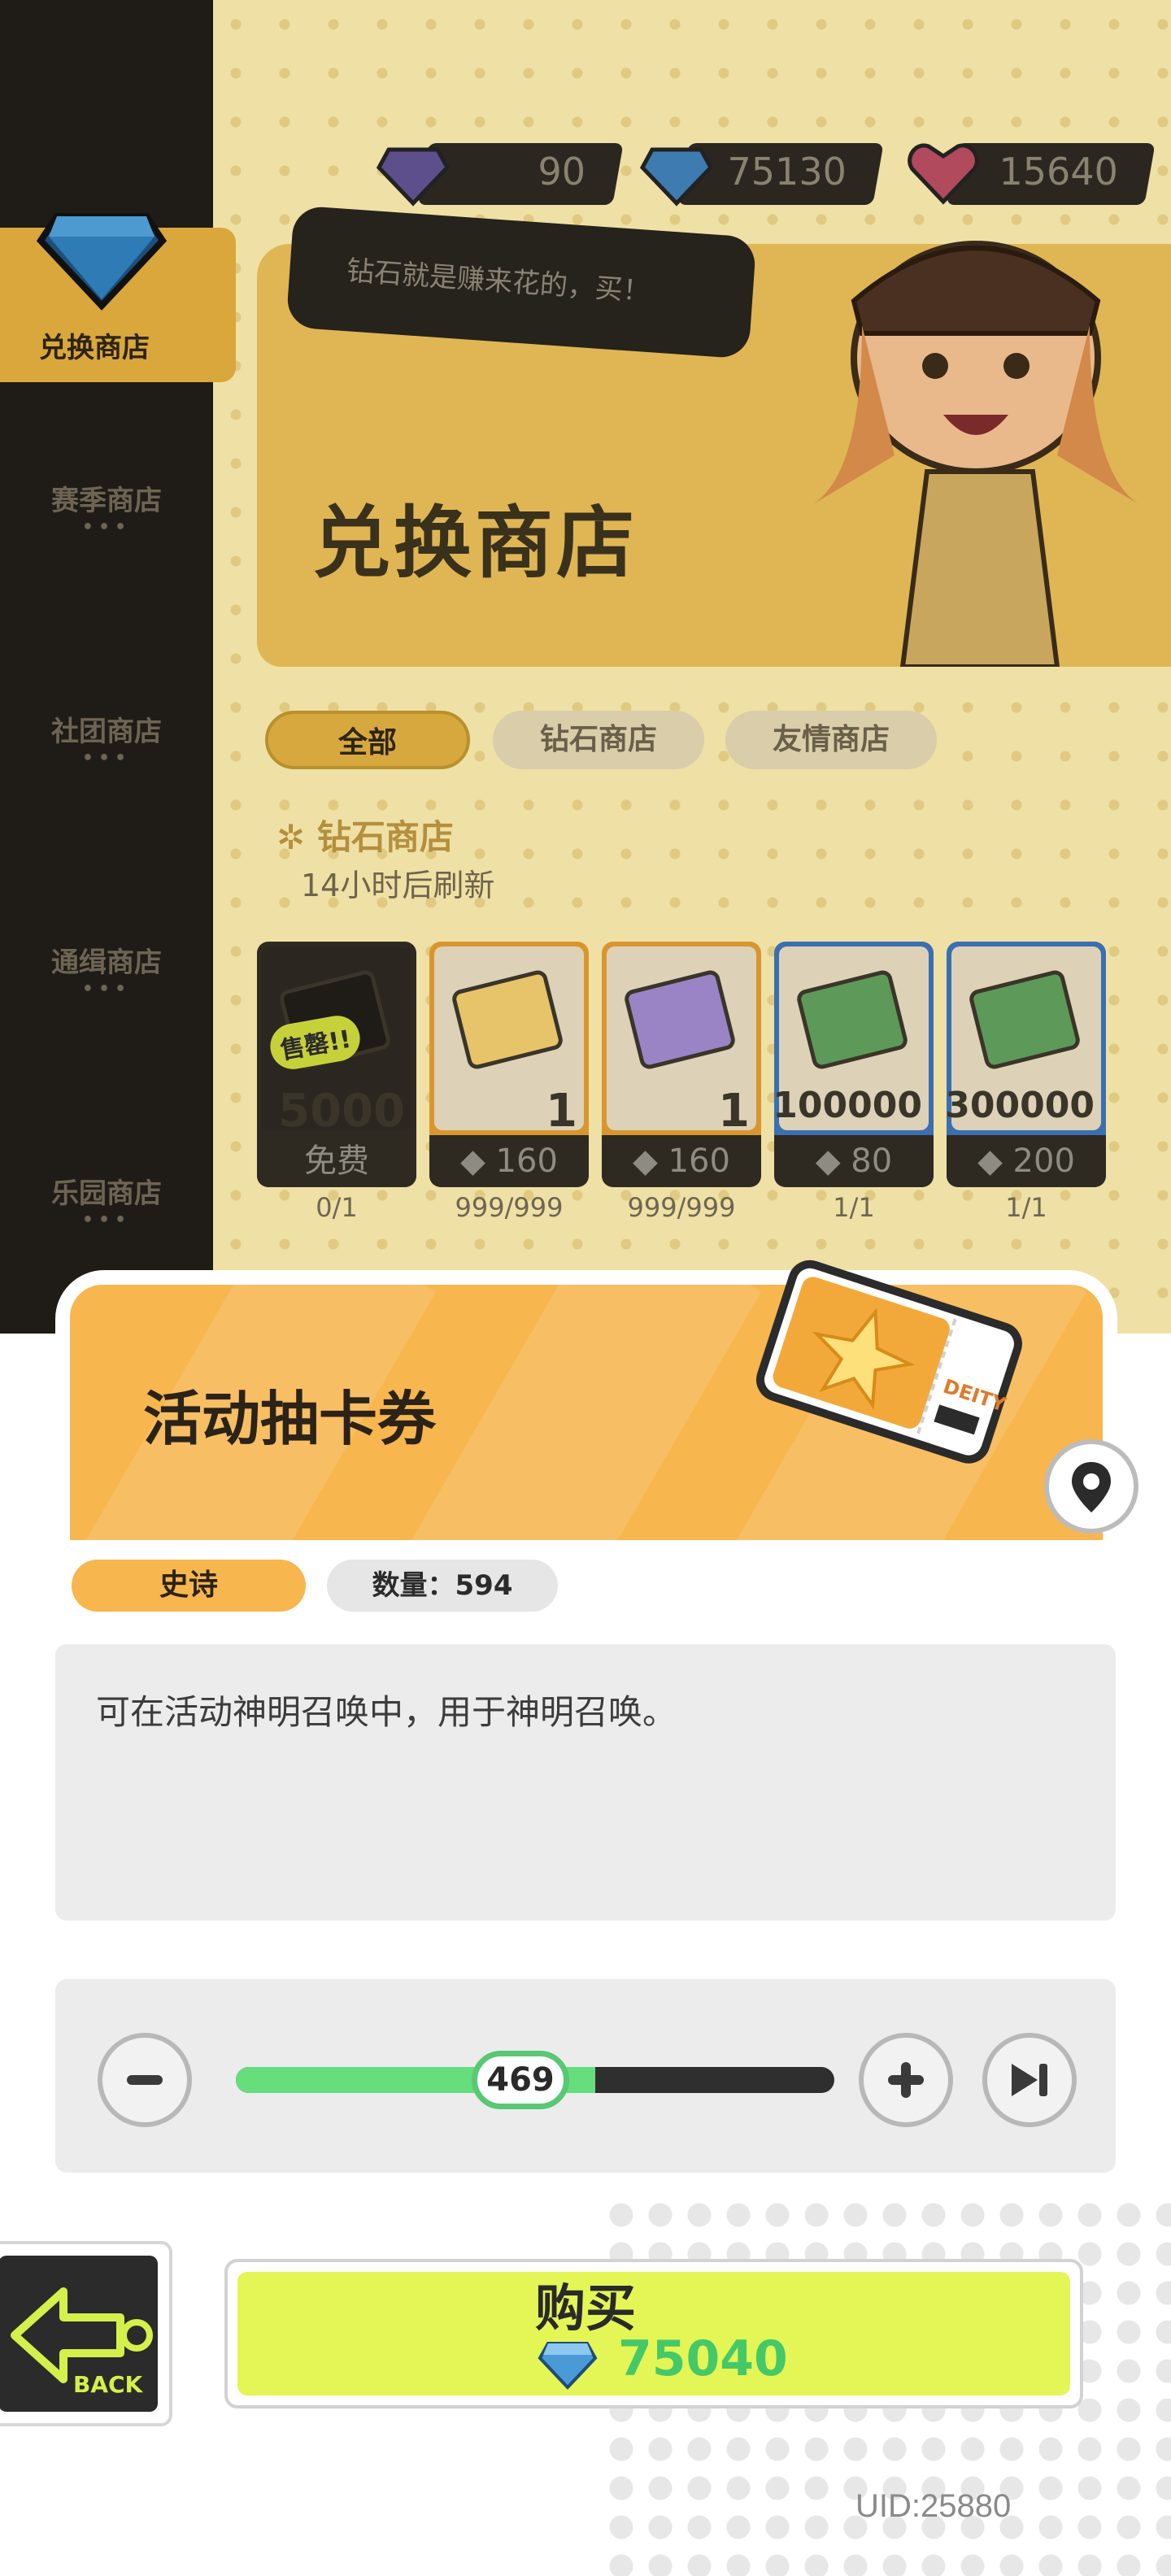 This screenshot has height=2576, width=1171. I want to click on skip-to-max-icon, so click(1030, 2080).